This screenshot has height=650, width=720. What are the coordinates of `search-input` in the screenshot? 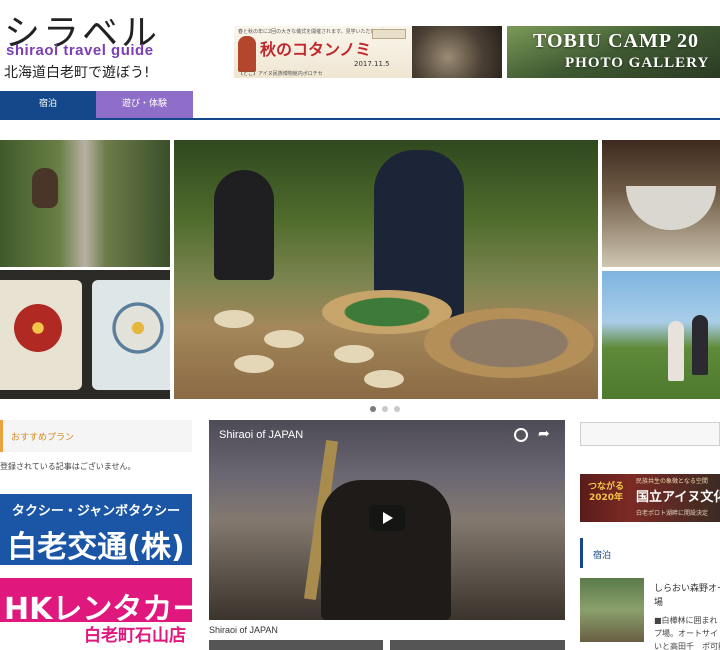 It's located at (650, 434).